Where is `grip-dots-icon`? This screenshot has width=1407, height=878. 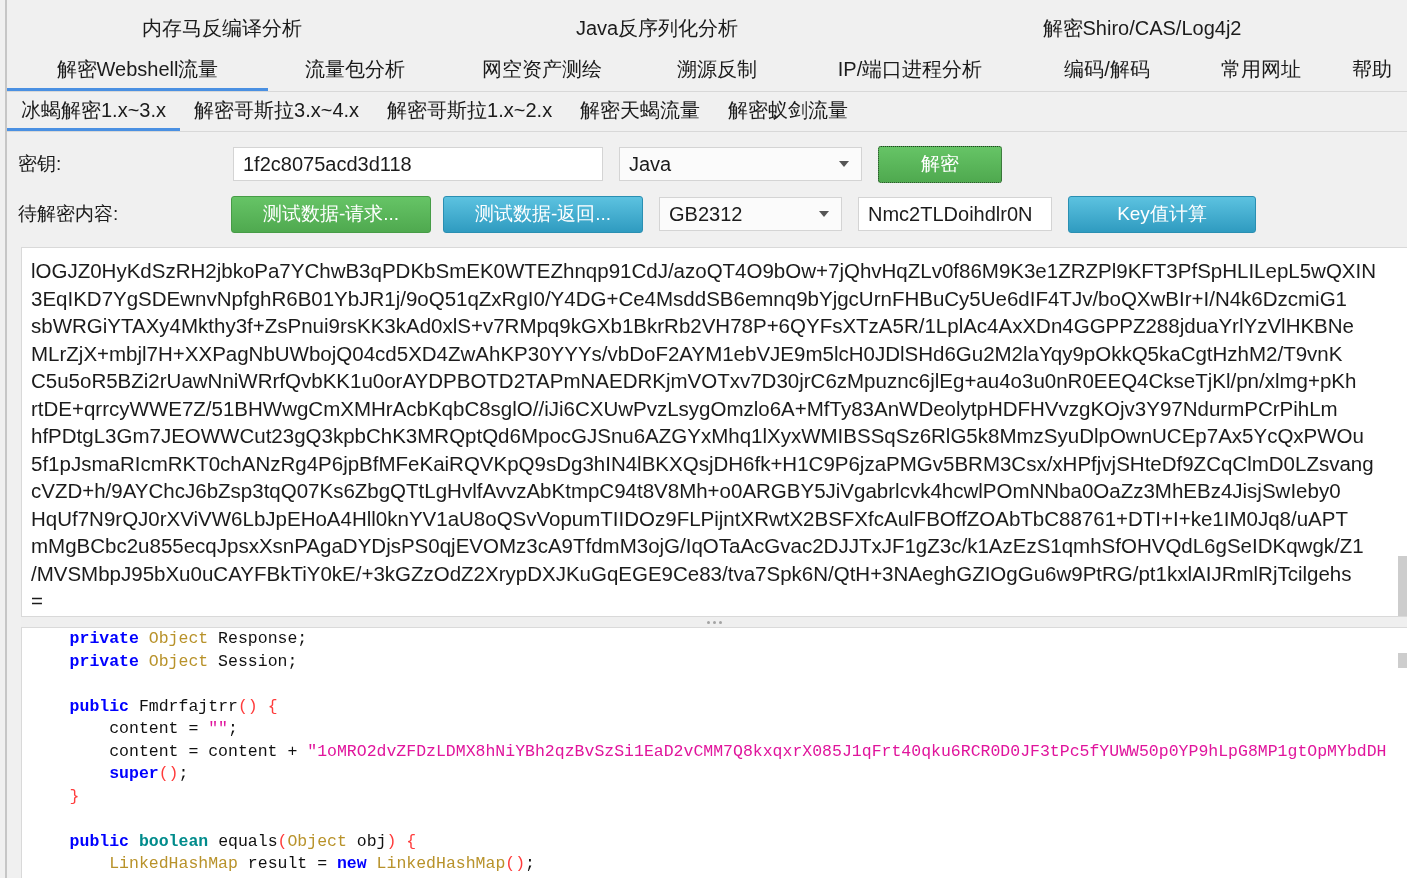 grip-dots-icon is located at coordinates (714, 622).